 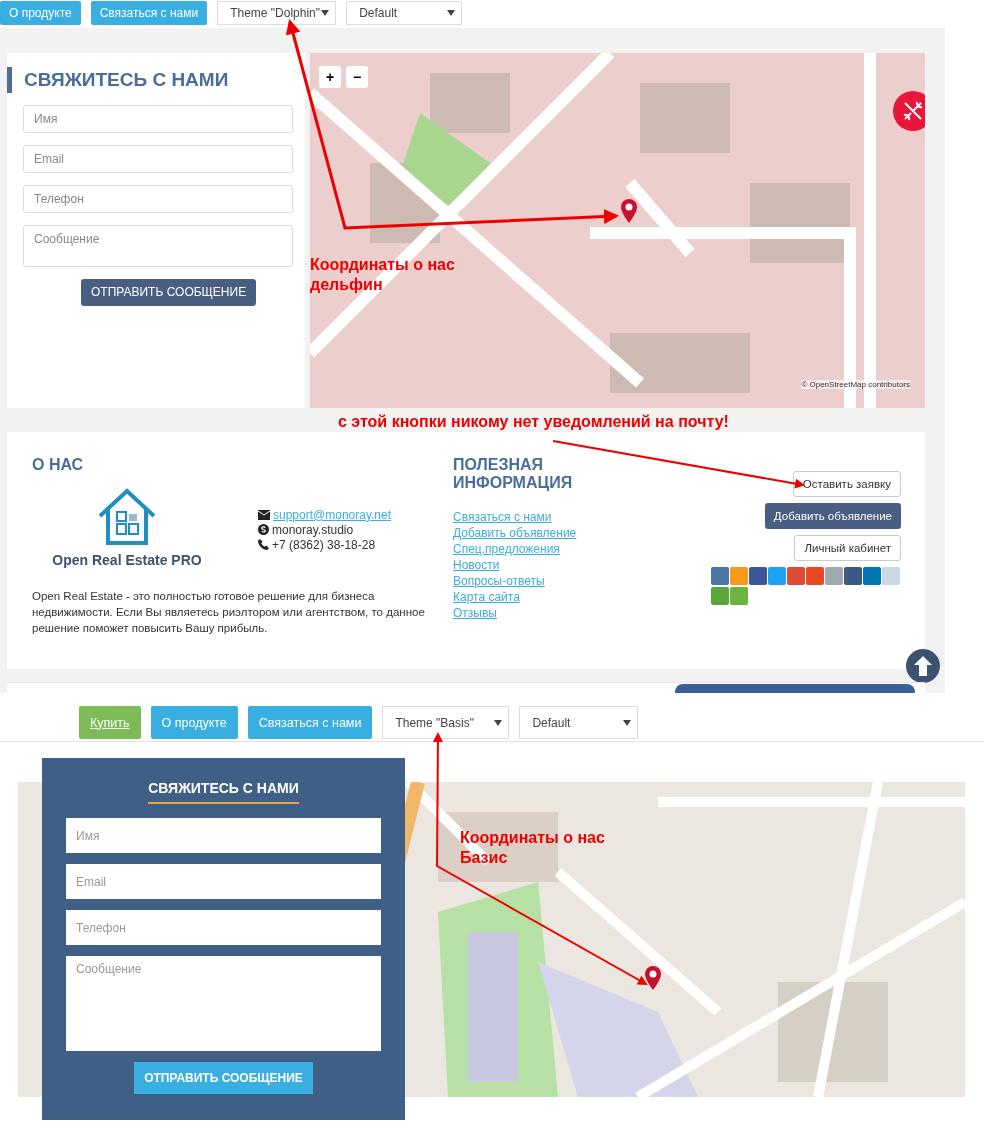 I want to click on scroll-top-button, so click(x=923, y=666).